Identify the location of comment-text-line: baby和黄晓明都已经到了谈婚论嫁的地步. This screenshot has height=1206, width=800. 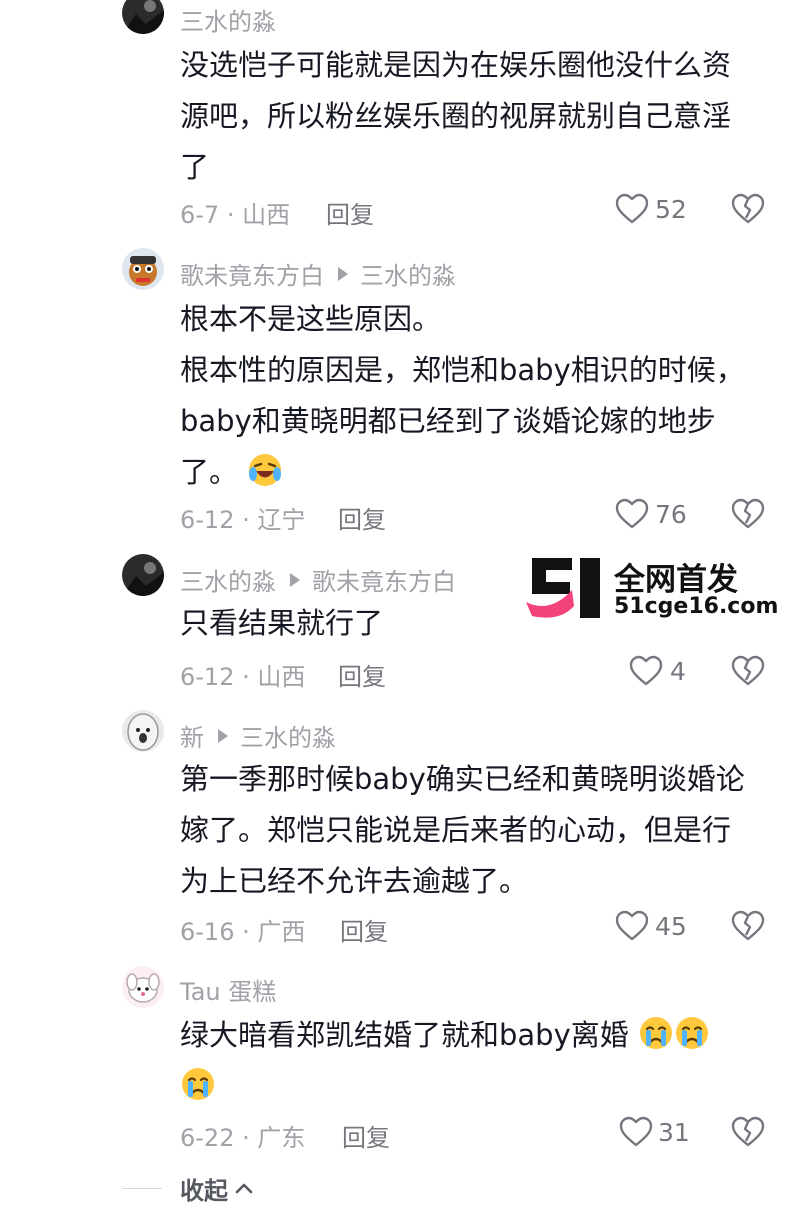
(448, 421).